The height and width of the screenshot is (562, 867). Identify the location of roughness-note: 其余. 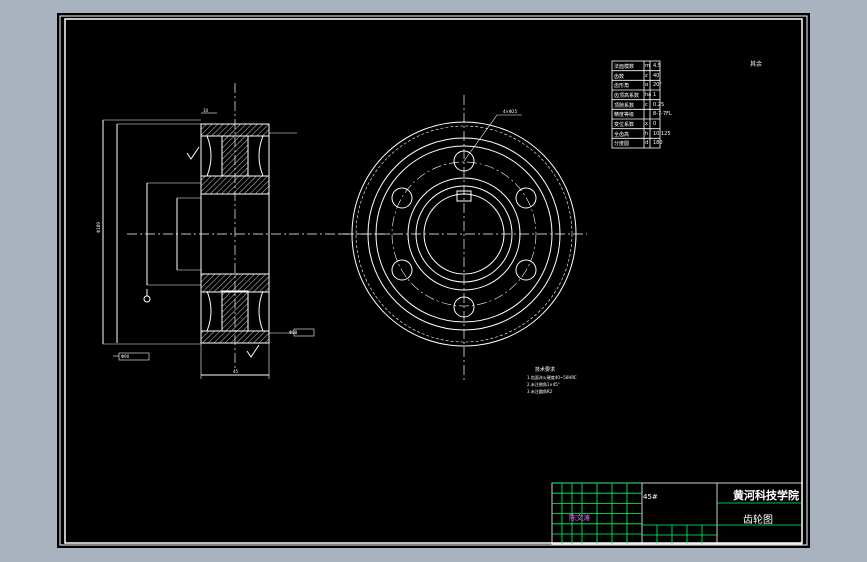
(756, 64).